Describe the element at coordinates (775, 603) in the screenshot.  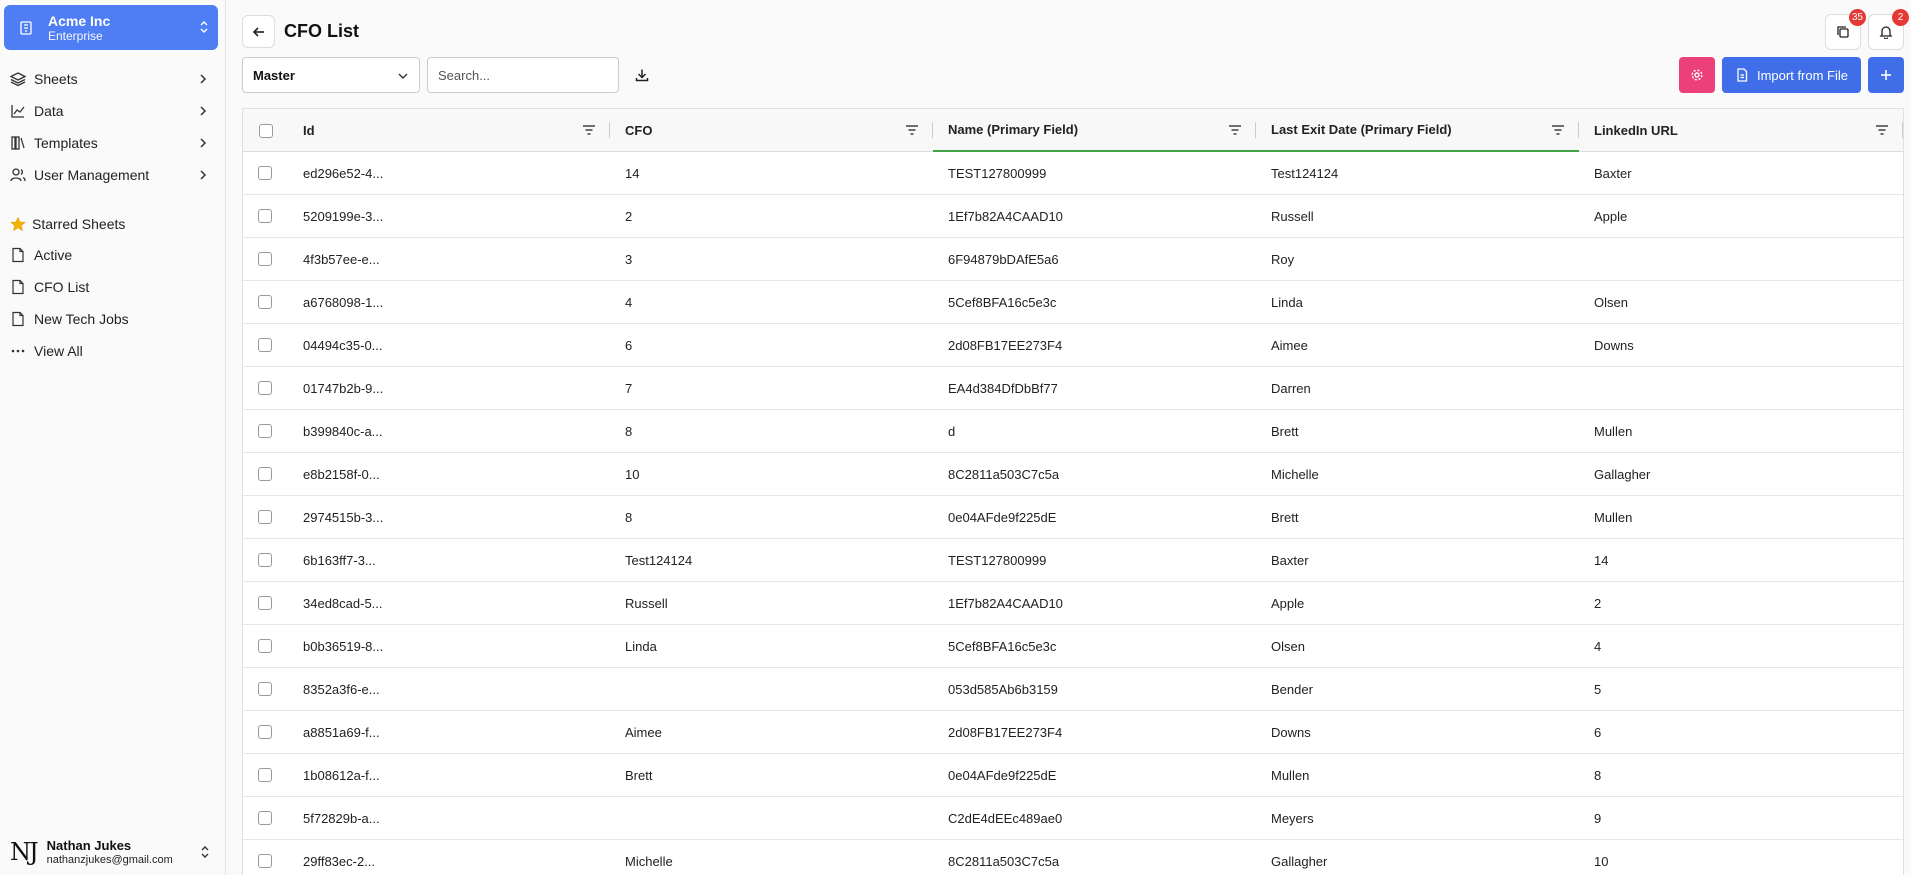
I see `cell-cfo: Russell` at that location.